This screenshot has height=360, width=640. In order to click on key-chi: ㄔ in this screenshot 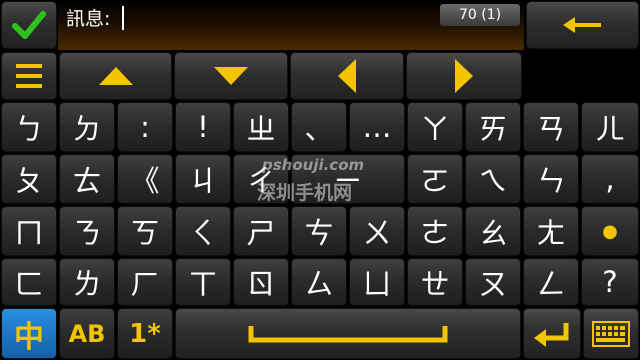, I will do `click(261, 179)`.